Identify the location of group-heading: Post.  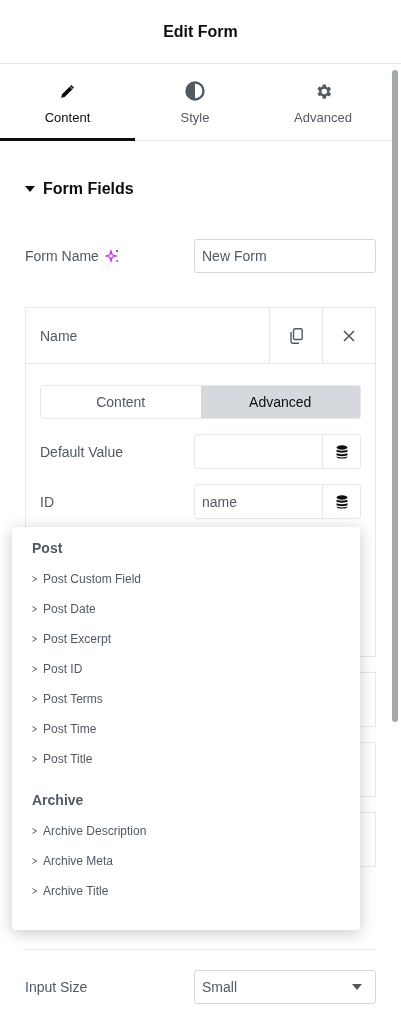
(48, 548).